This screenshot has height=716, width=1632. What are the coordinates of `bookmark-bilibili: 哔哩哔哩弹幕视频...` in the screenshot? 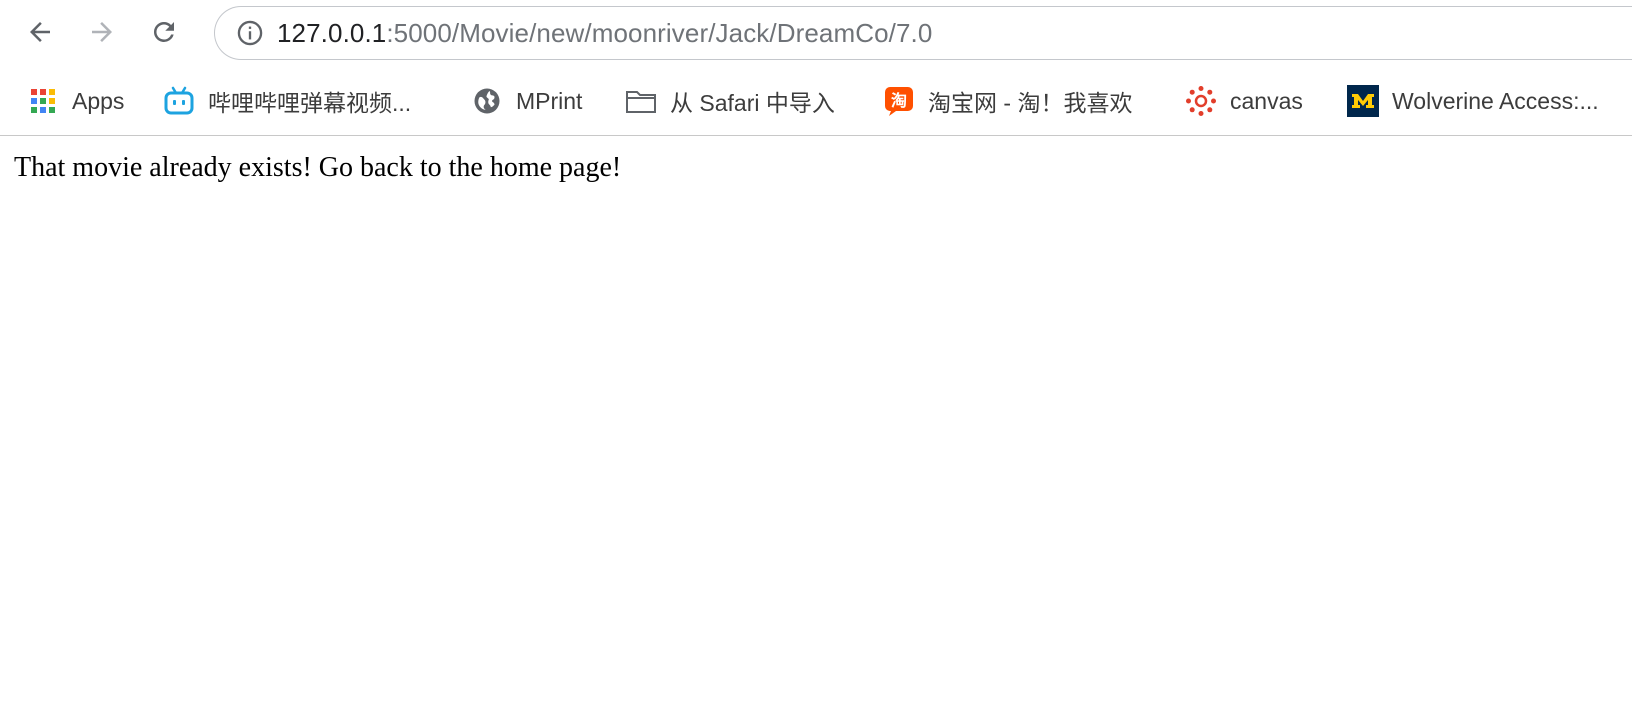 It's located at (286, 101).